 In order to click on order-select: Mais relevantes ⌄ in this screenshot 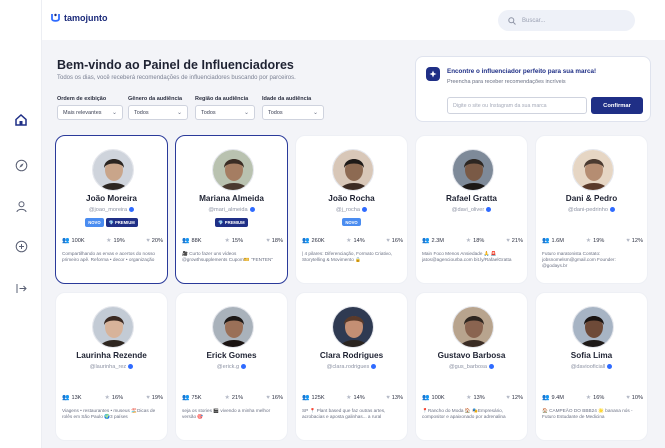, I will do `click(90, 112)`.